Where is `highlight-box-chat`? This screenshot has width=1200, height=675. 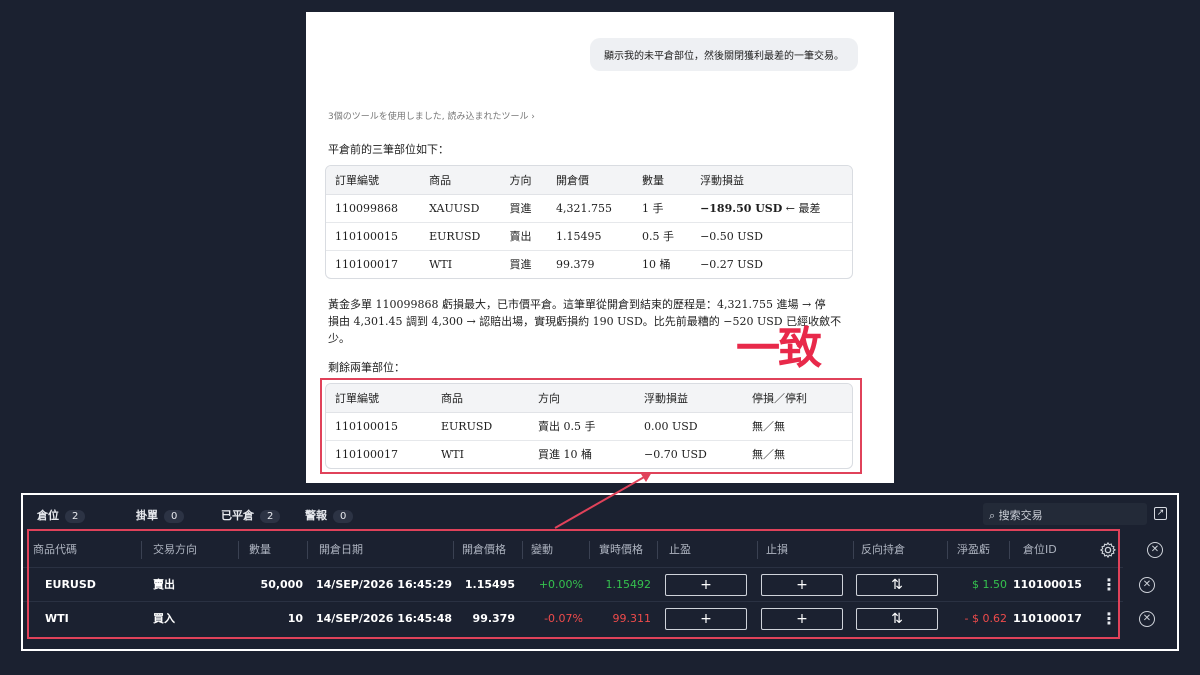
highlight-box-chat is located at coordinates (591, 426).